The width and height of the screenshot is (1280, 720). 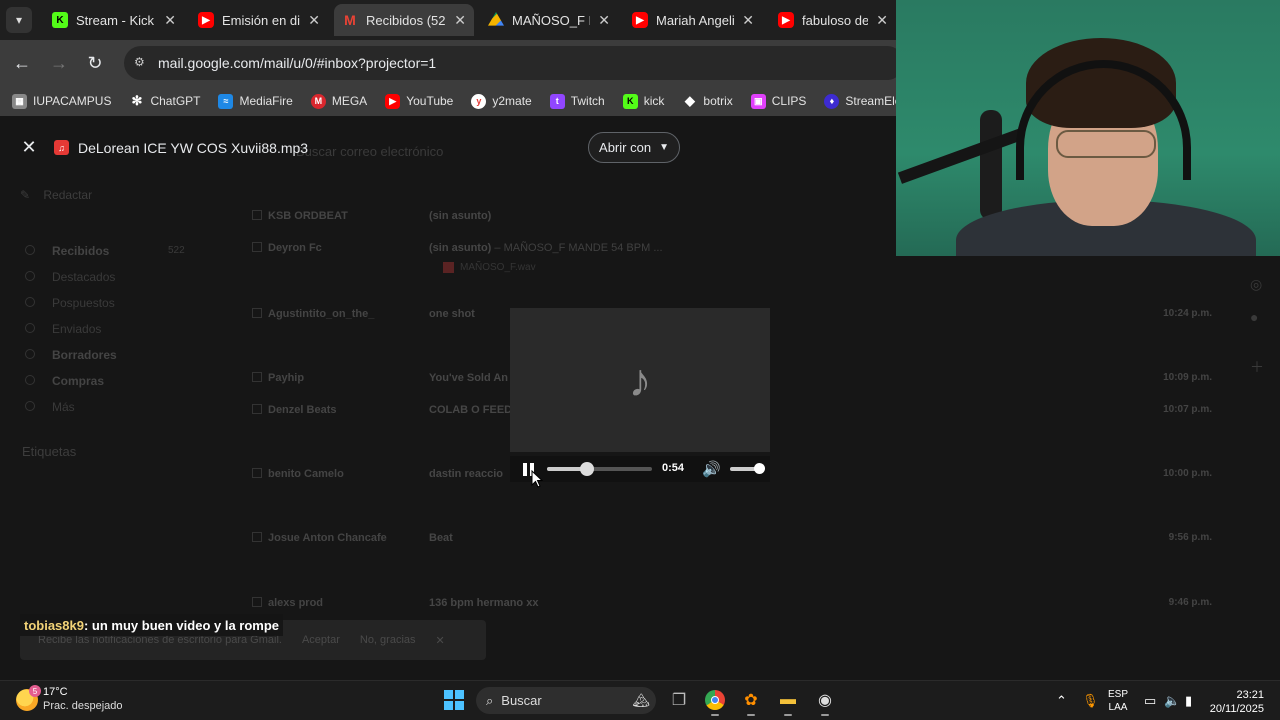 What do you see at coordinates (35, 691) in the screenshot?
I see `weather-badge: 5` at bounding box center [35, 691].